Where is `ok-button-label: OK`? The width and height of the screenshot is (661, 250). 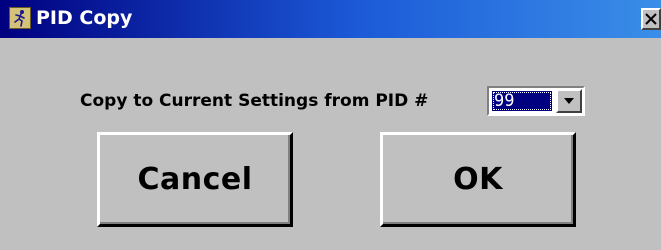
ok-button-label: OK is located at coordinates (478, 179).